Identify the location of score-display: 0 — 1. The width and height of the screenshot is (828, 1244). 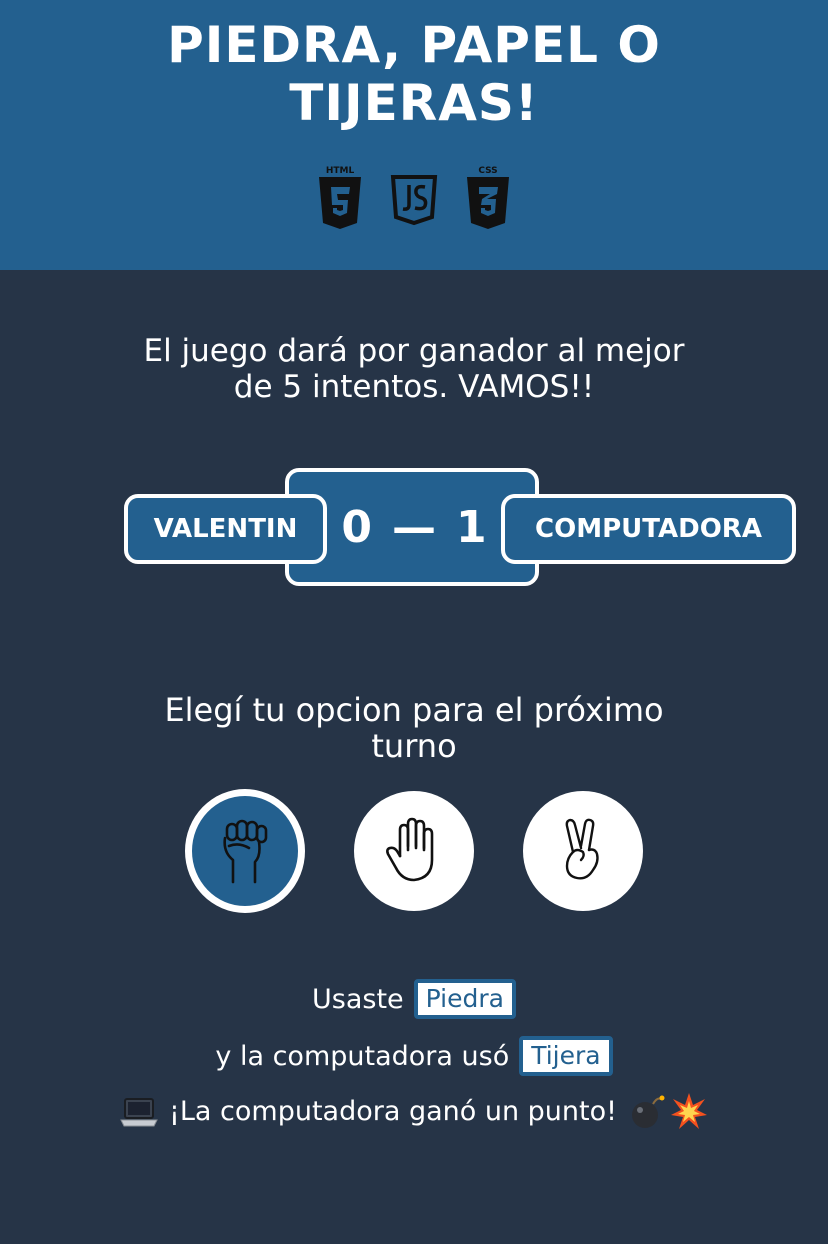
(414, 527).